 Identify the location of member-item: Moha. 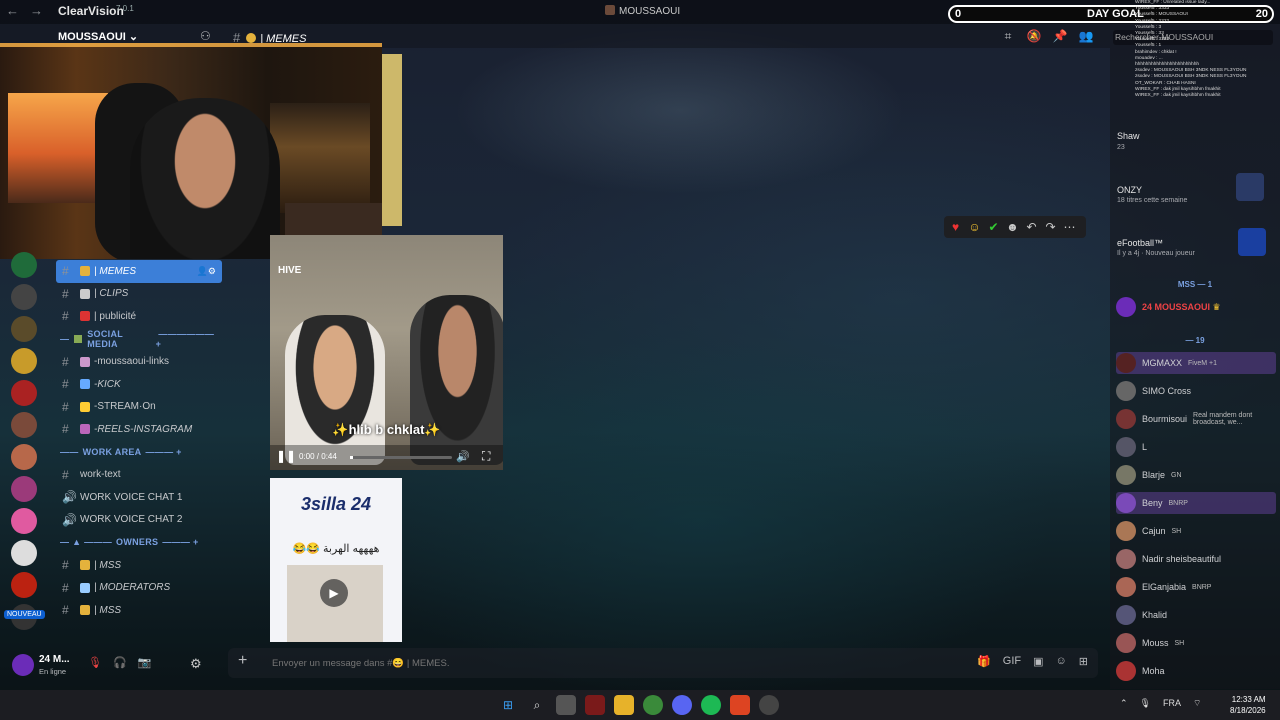
(1196, 671).